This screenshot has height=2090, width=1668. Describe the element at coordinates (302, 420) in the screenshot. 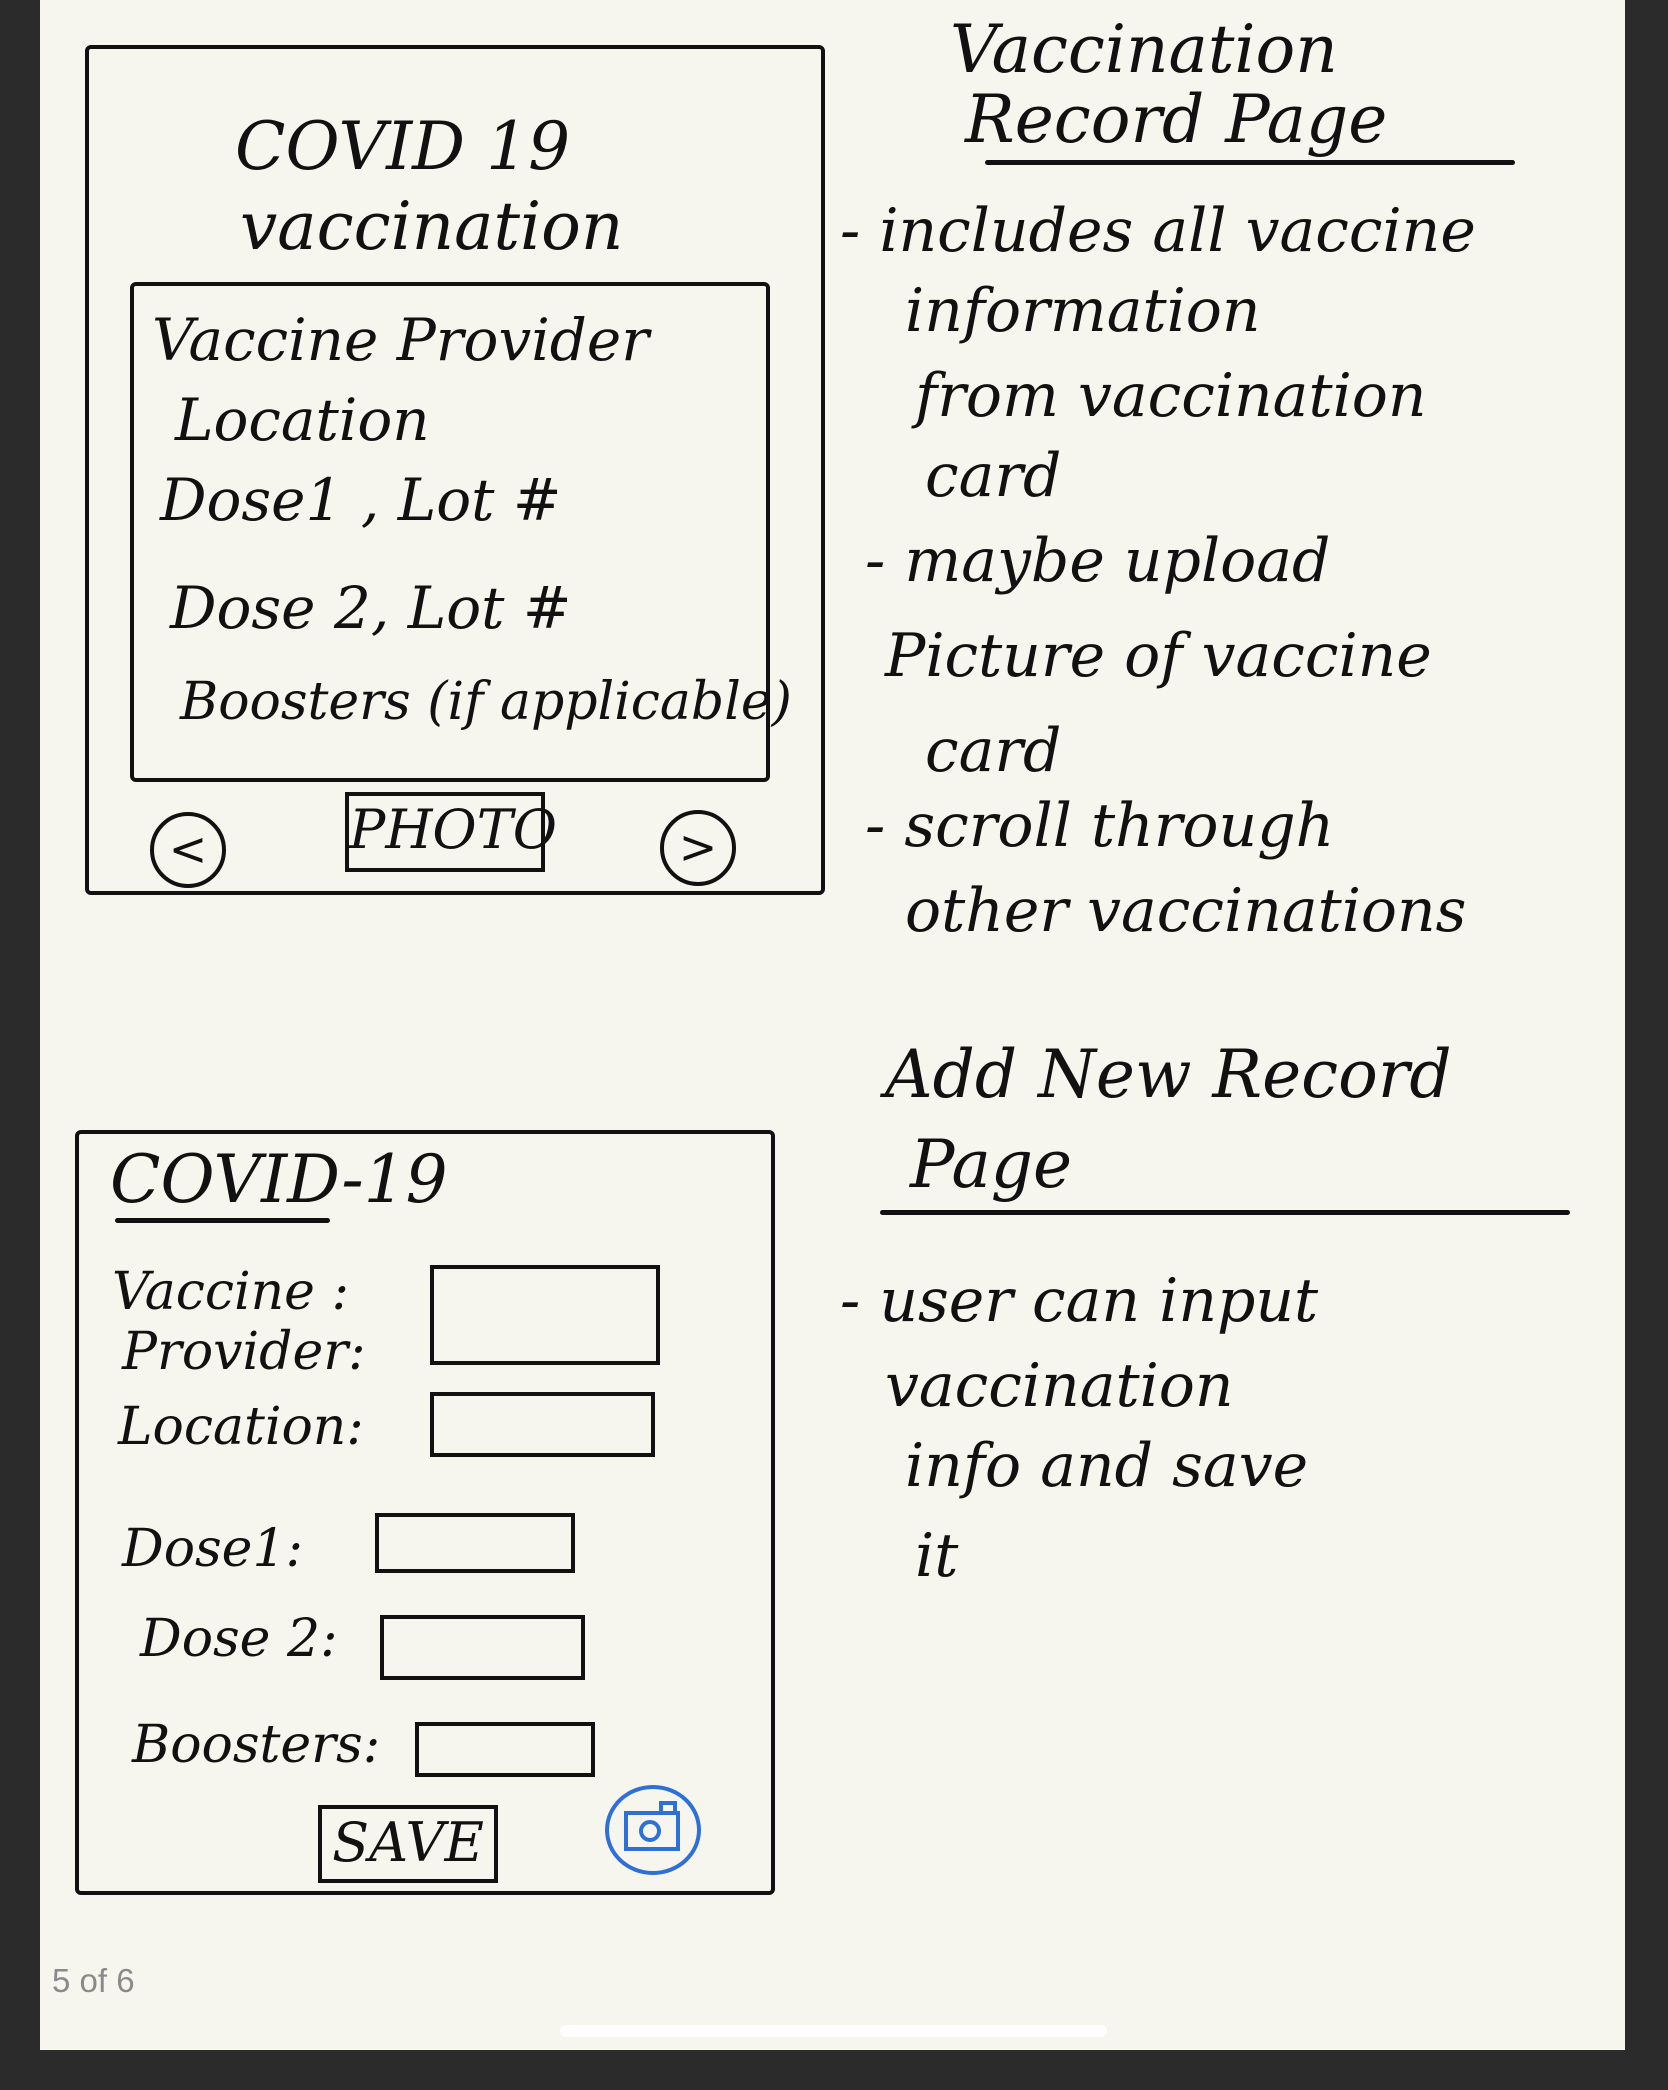

I see `record-detail-location: Location` at that location.